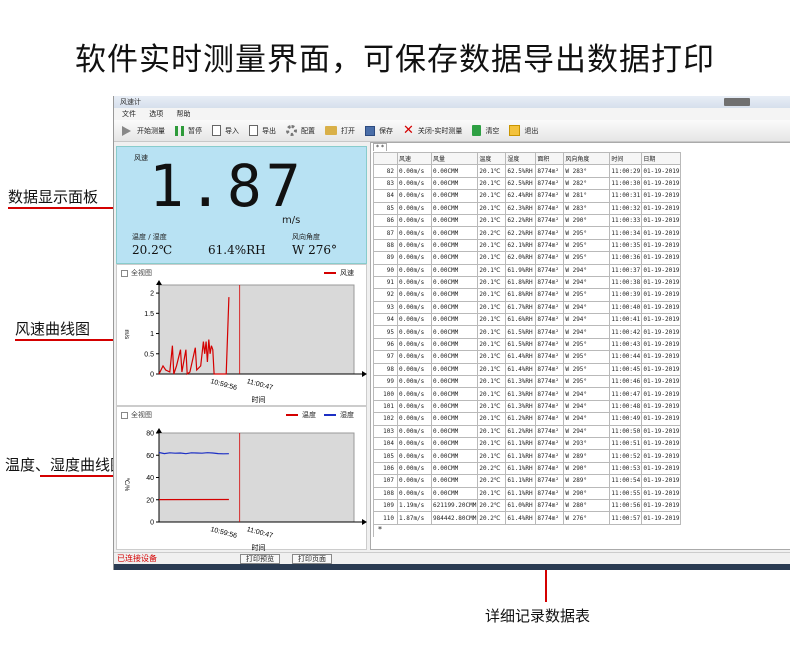 This screenshot has width=790, height=651. I want to click on table-header-cell: 风量, so click(454, 158).